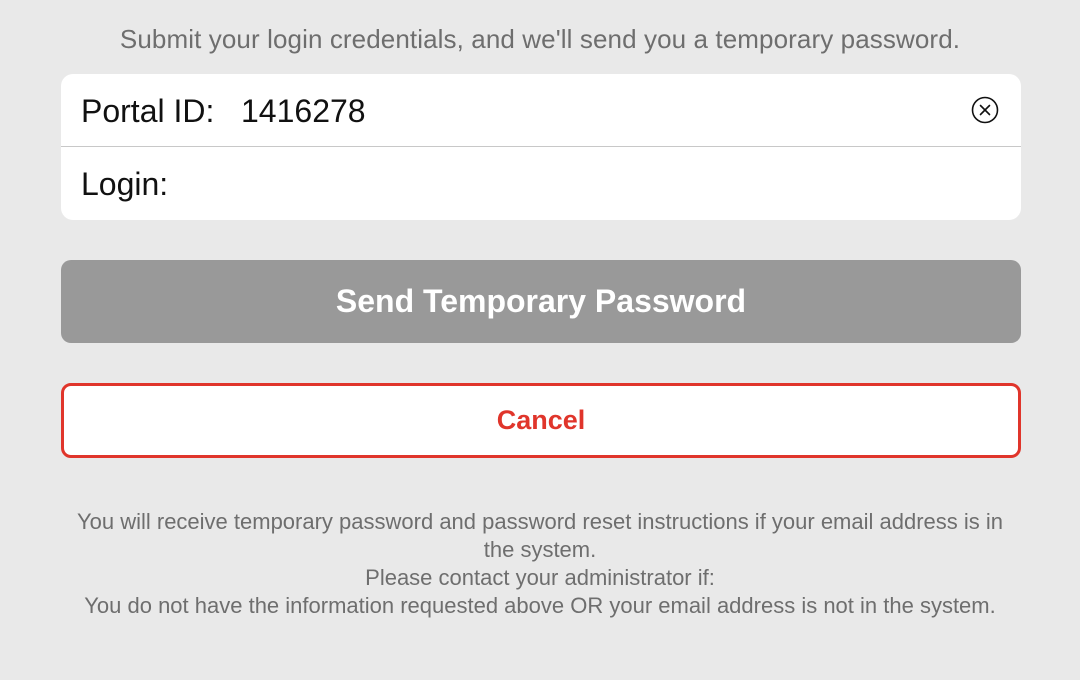 This screenshot has height=680, width=1080. What do you see at coordinates (148, 110) in the screenshot?
I see `portal-id-label: Portal ID:` at bounding box center [148, 110].